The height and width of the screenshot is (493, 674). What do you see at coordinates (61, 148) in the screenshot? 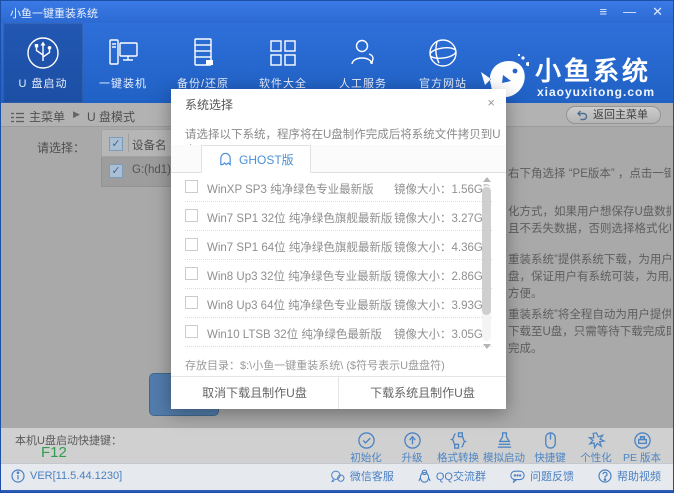
I see `select-device-label: 请选择：` at bounding box center [61, 148].